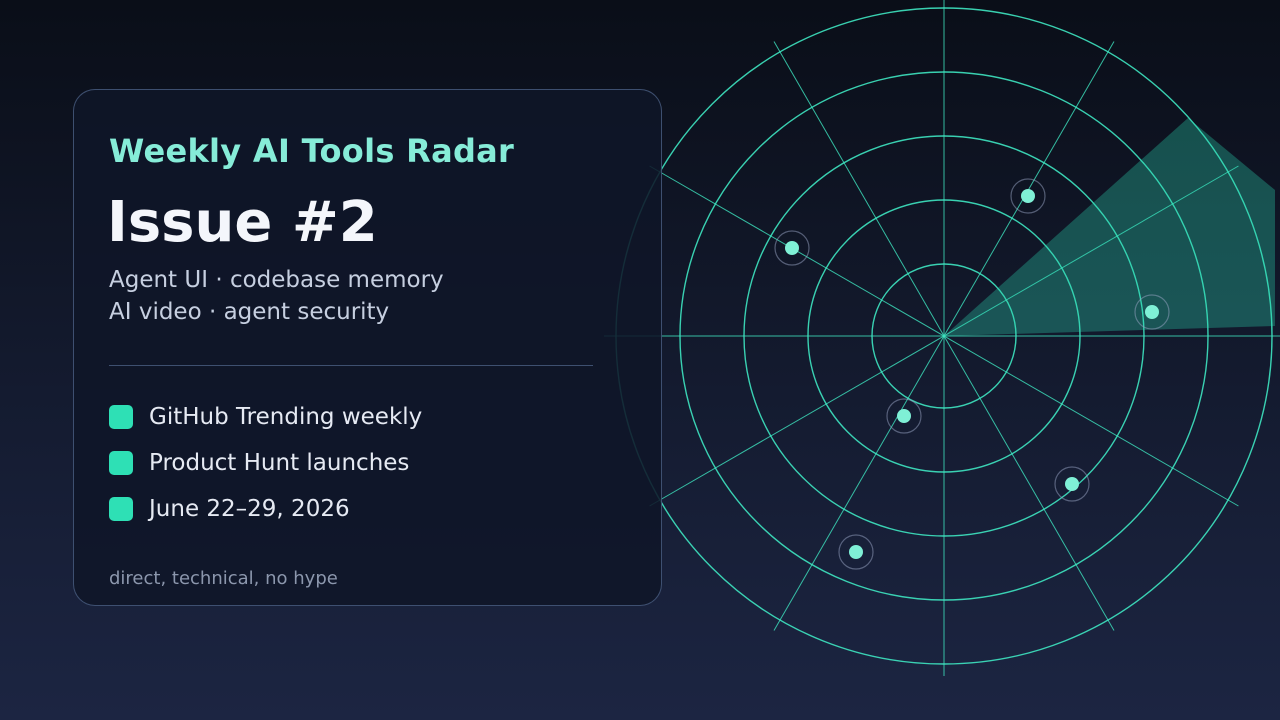  I want to click on source-item: June 22–29, 2026, so click(265, 509).